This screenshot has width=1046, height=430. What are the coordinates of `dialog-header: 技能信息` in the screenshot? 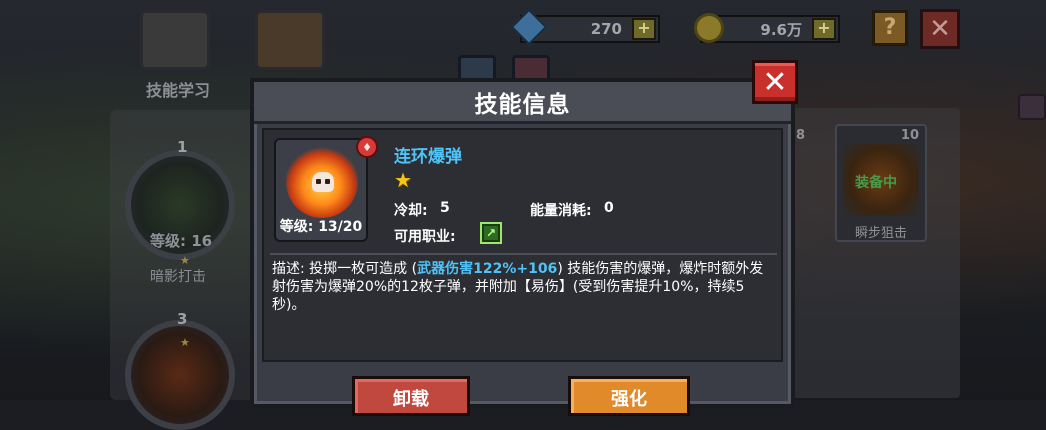 It's located at (522, 103).